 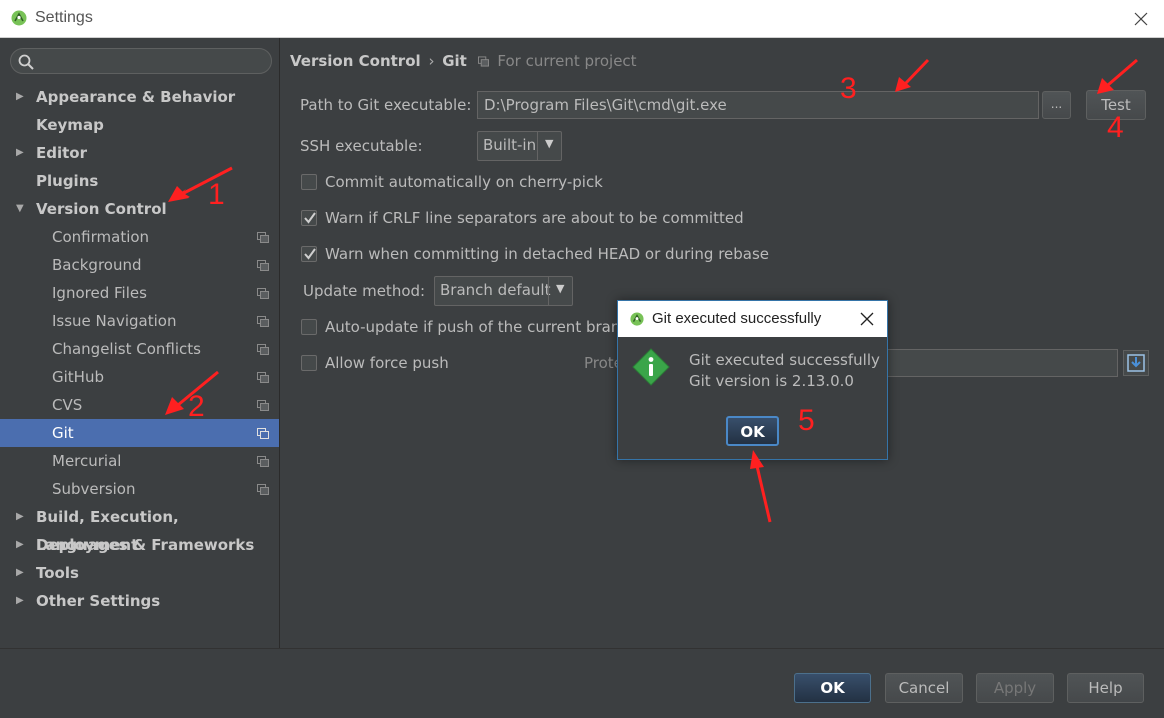 I want to click on sidebar-item-label: Appearance & Behavior, so click(x=136, y=97).